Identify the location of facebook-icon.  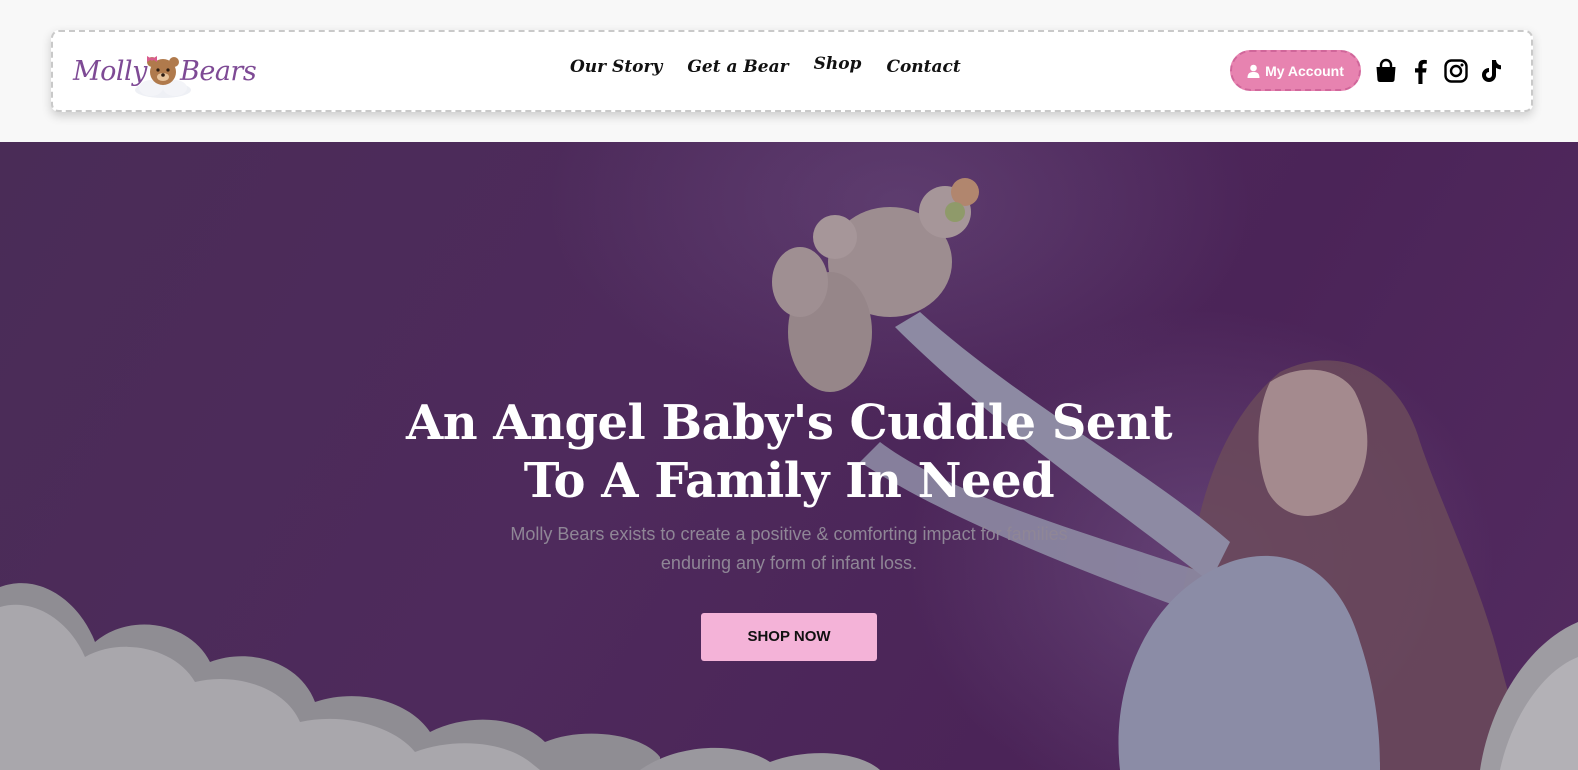
(1421, 71).